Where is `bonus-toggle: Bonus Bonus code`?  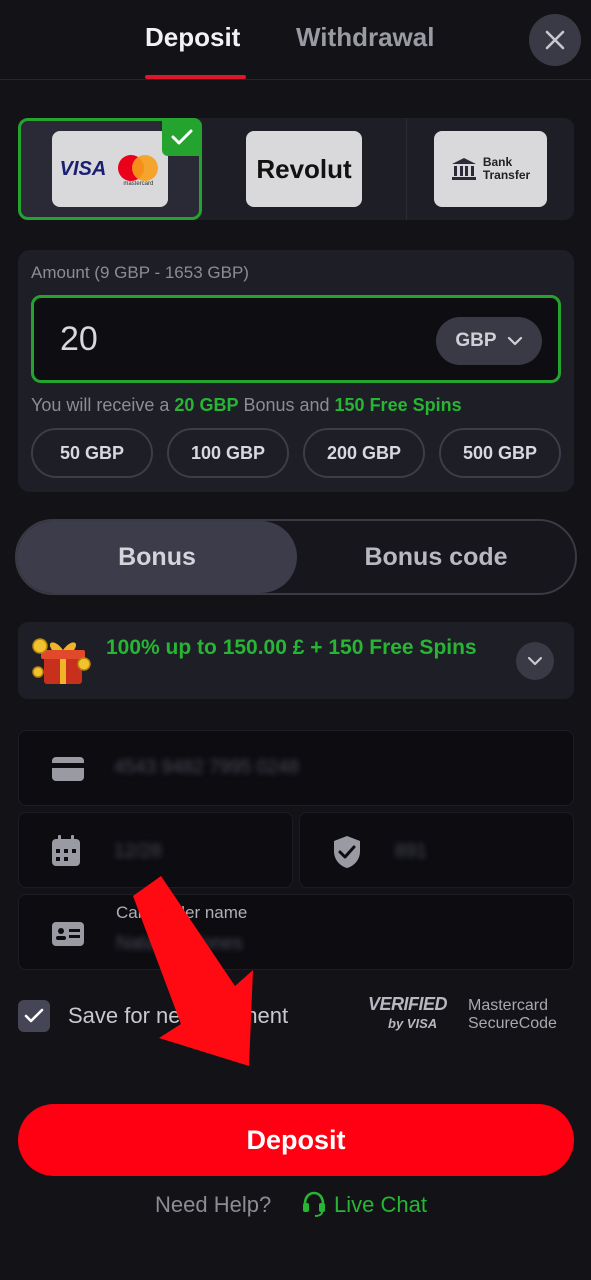
bonus-toggle: Bonus Bonus code is located at coordinates (296, 557).